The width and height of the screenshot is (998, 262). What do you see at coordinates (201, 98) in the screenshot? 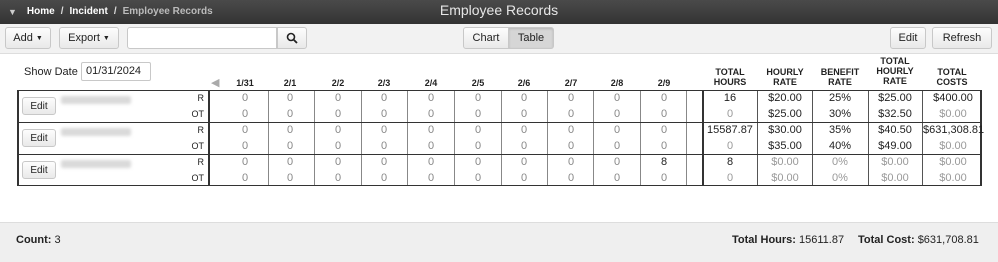
I see `row-type-label: R` at bounding box center [201, 98].